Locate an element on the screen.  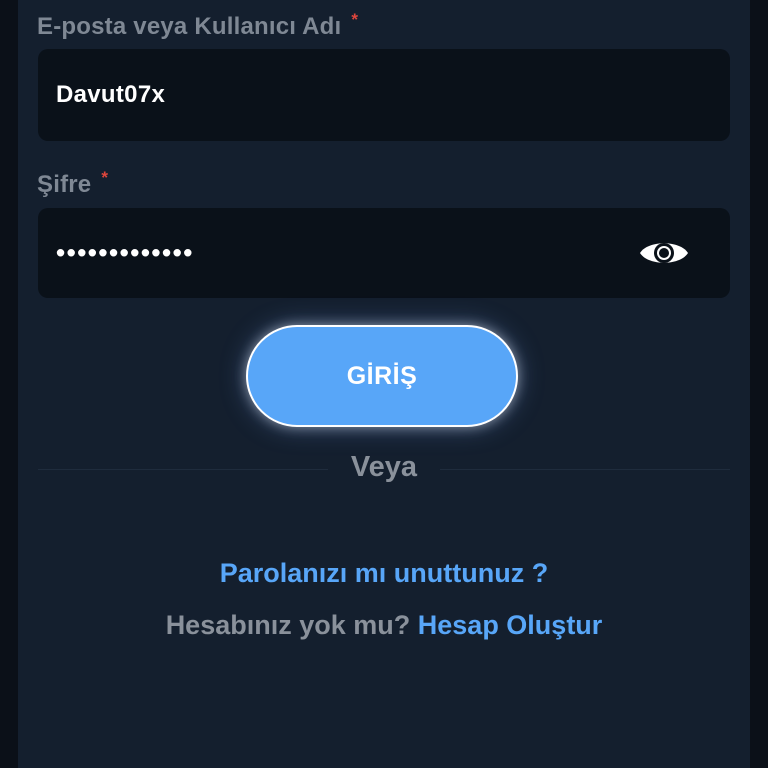
eye-icon is located at coordinates (664, 253).